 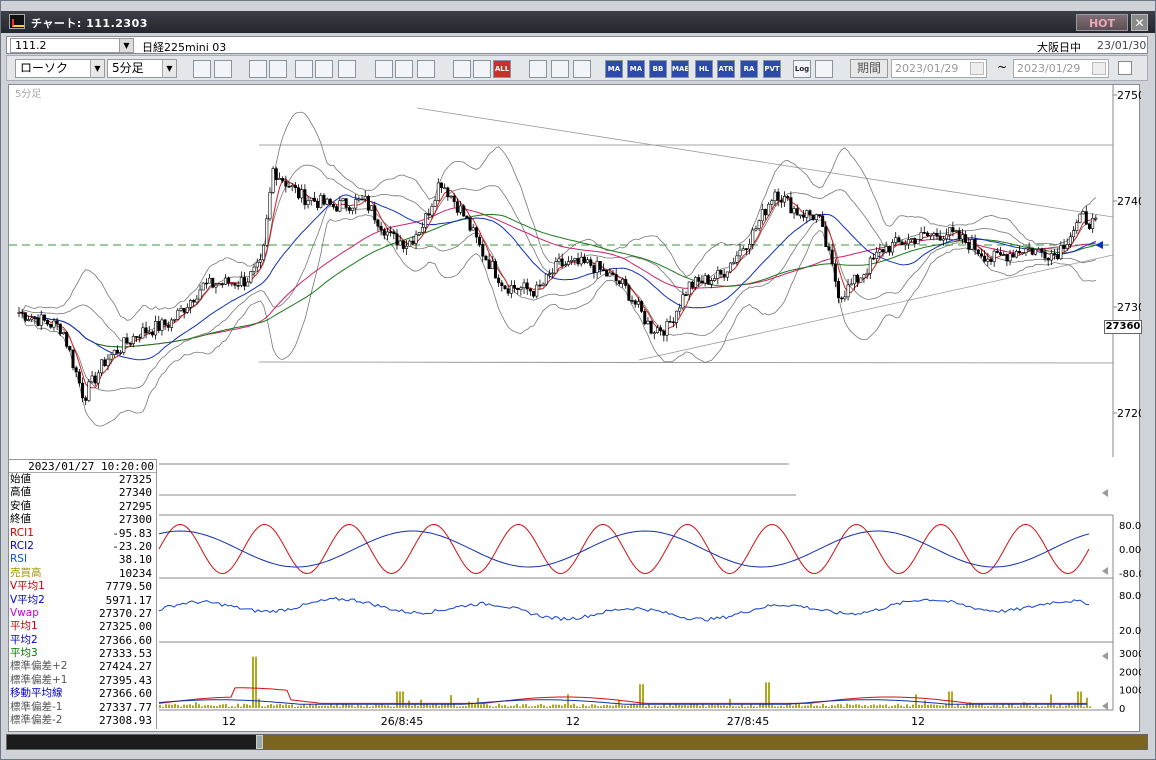 I want to click on x-axis-label: 12, so click(x=229, y=721).